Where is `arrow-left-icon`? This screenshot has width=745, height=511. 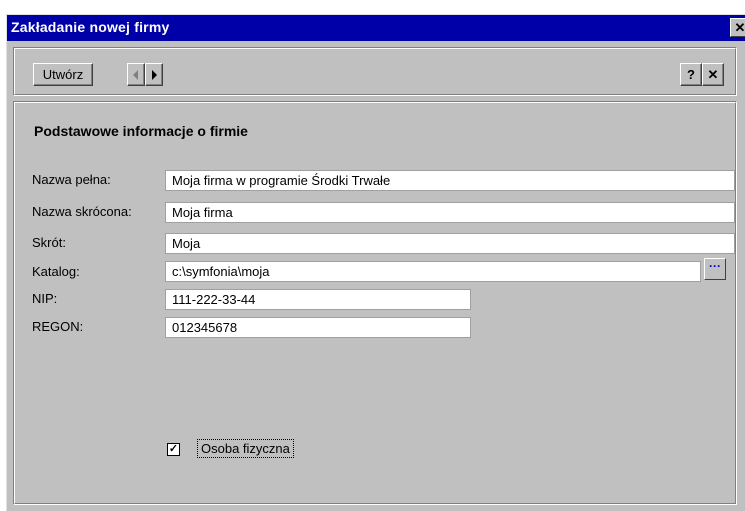 arrow-left-icon is located at coordinates (135, 75).